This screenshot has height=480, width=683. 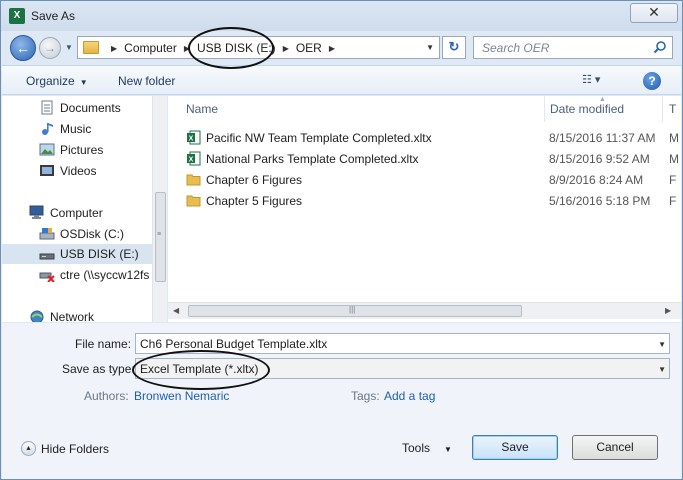 What do you see at coordinates (402, 343) in the screenshot?
I see `file-name-field: Ch6 Personal Budget Template.xltx ▼` at bounding box center [402, 343].